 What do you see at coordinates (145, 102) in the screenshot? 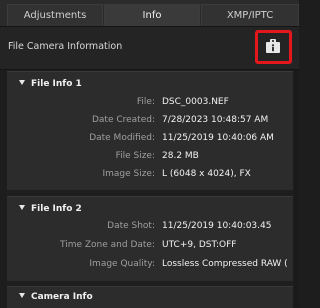
I see `info-label: File:` at bounding box center [145, 102].